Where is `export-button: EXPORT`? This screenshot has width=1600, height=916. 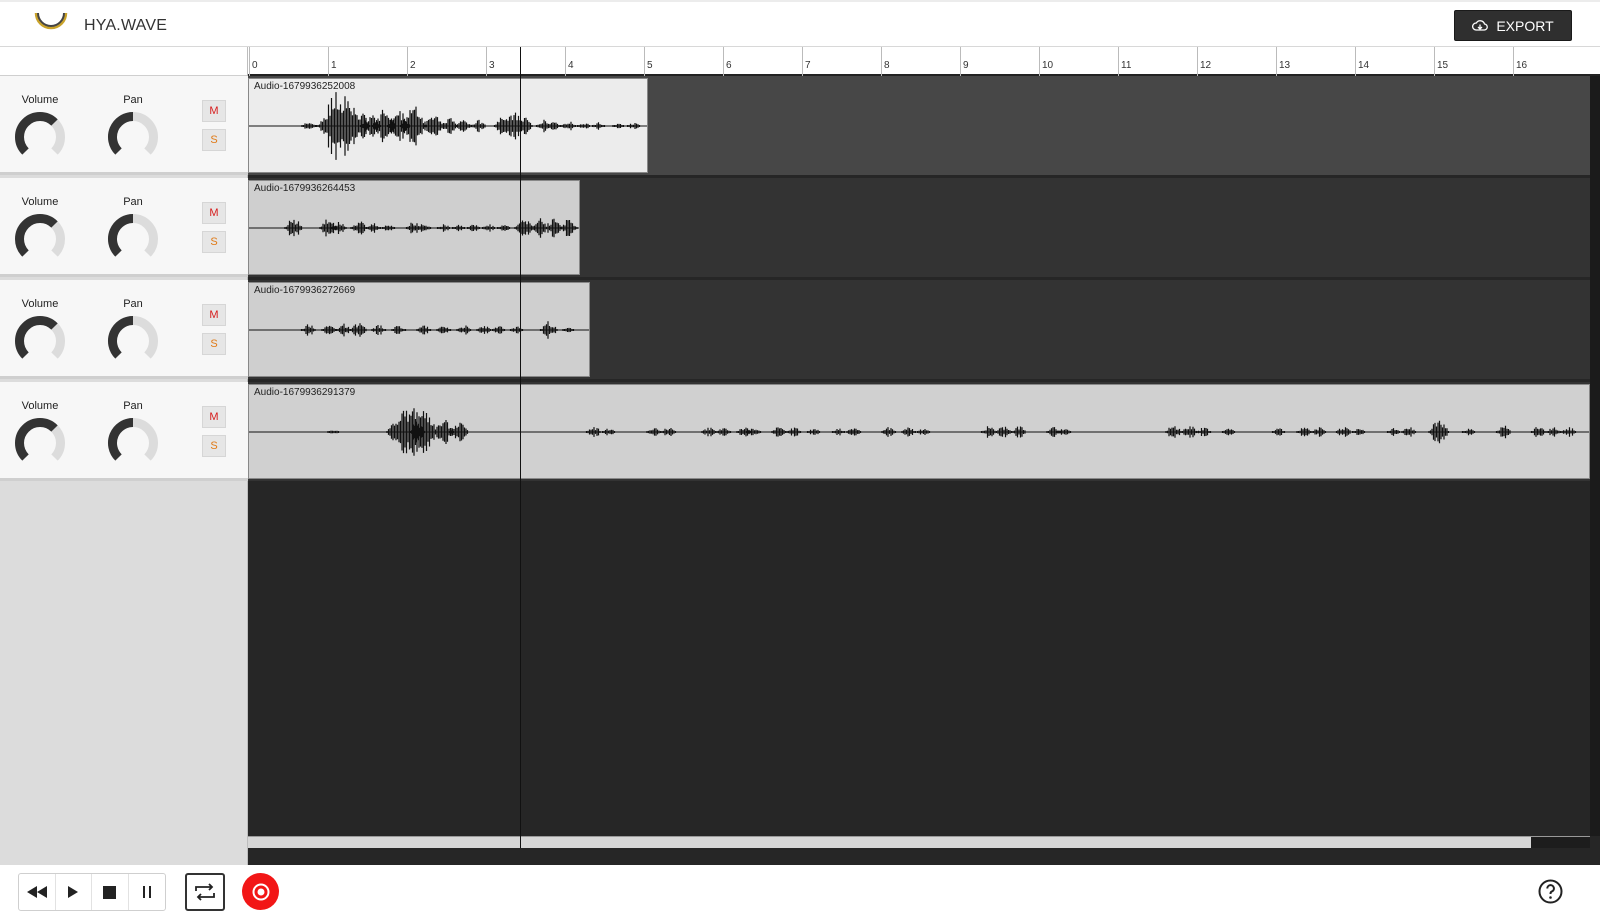 export-button: EXPORT is located at coordinates (1513, 25).